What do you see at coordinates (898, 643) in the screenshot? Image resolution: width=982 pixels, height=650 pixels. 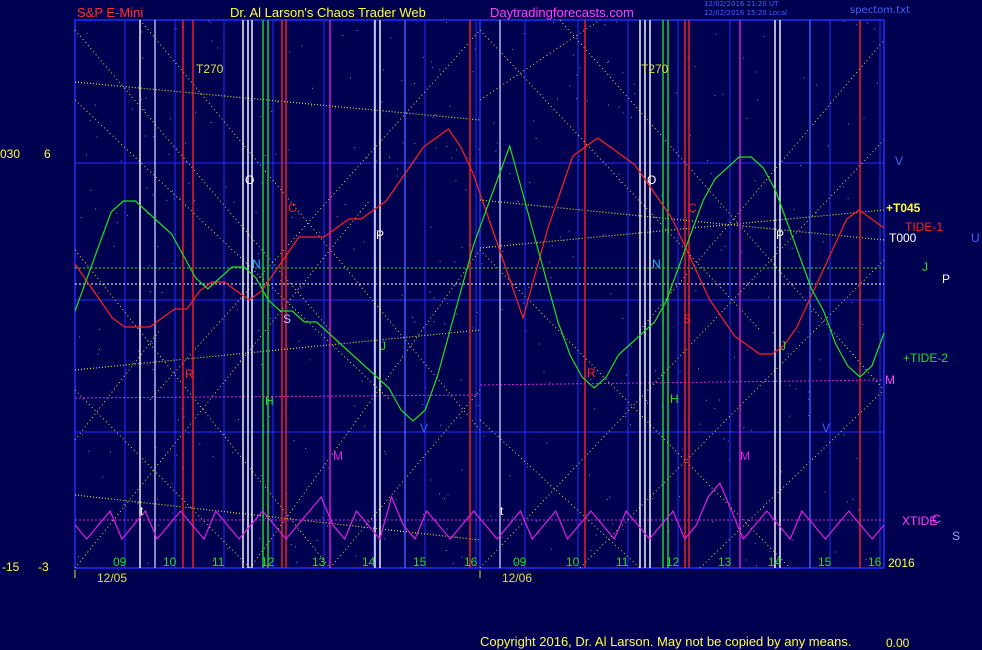 I see `footer-corner: 0.00` at bounding box center [898, 643].